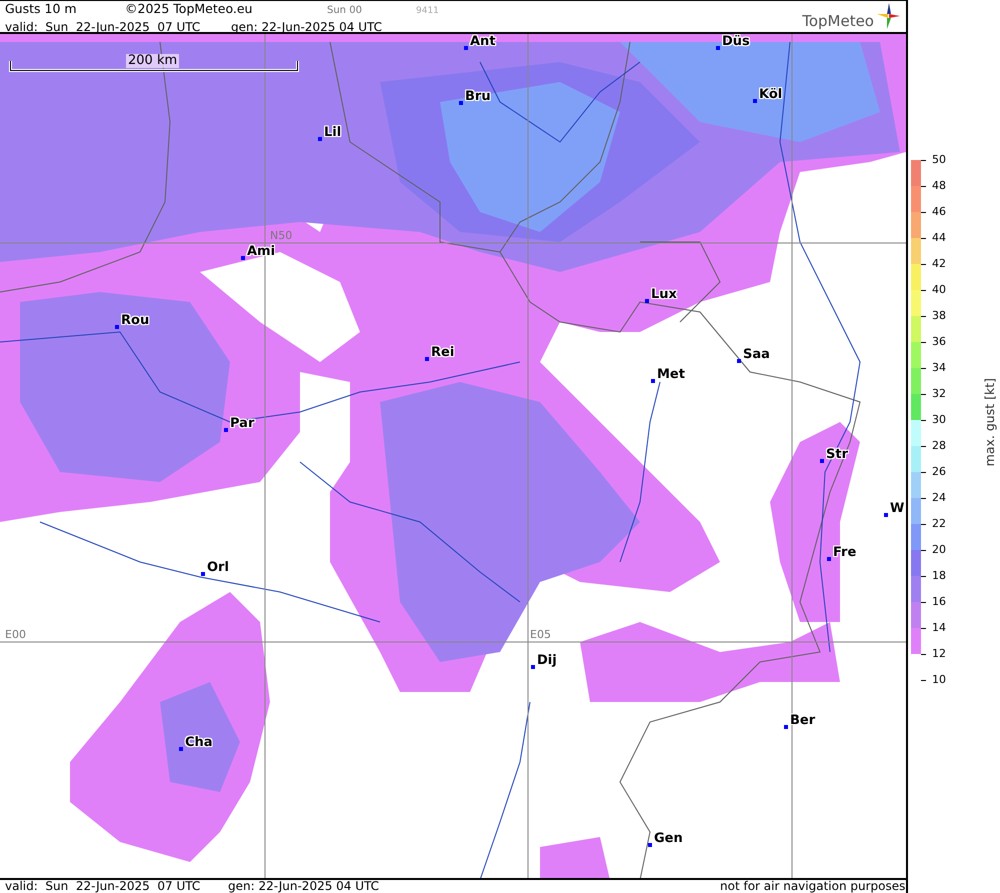 The image size is (1000, 893). I want to click on city-label: Düs, so click(736, 42).